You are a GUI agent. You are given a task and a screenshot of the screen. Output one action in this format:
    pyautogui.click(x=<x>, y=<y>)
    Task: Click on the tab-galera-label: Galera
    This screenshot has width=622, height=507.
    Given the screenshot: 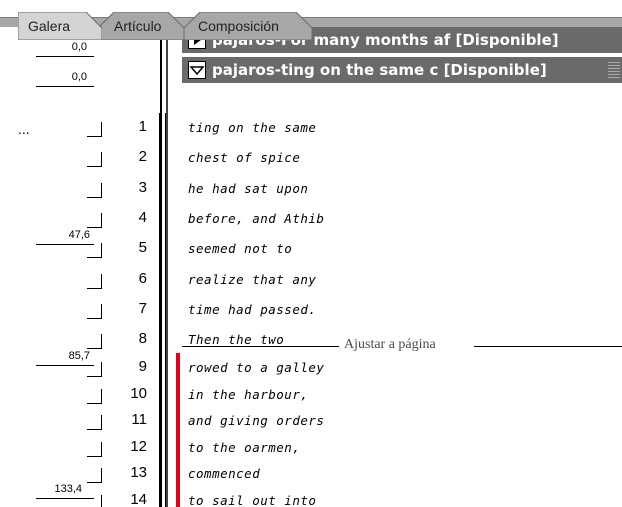 What is the action you would take?
    pyautogui.click(x=49, y=26)
    